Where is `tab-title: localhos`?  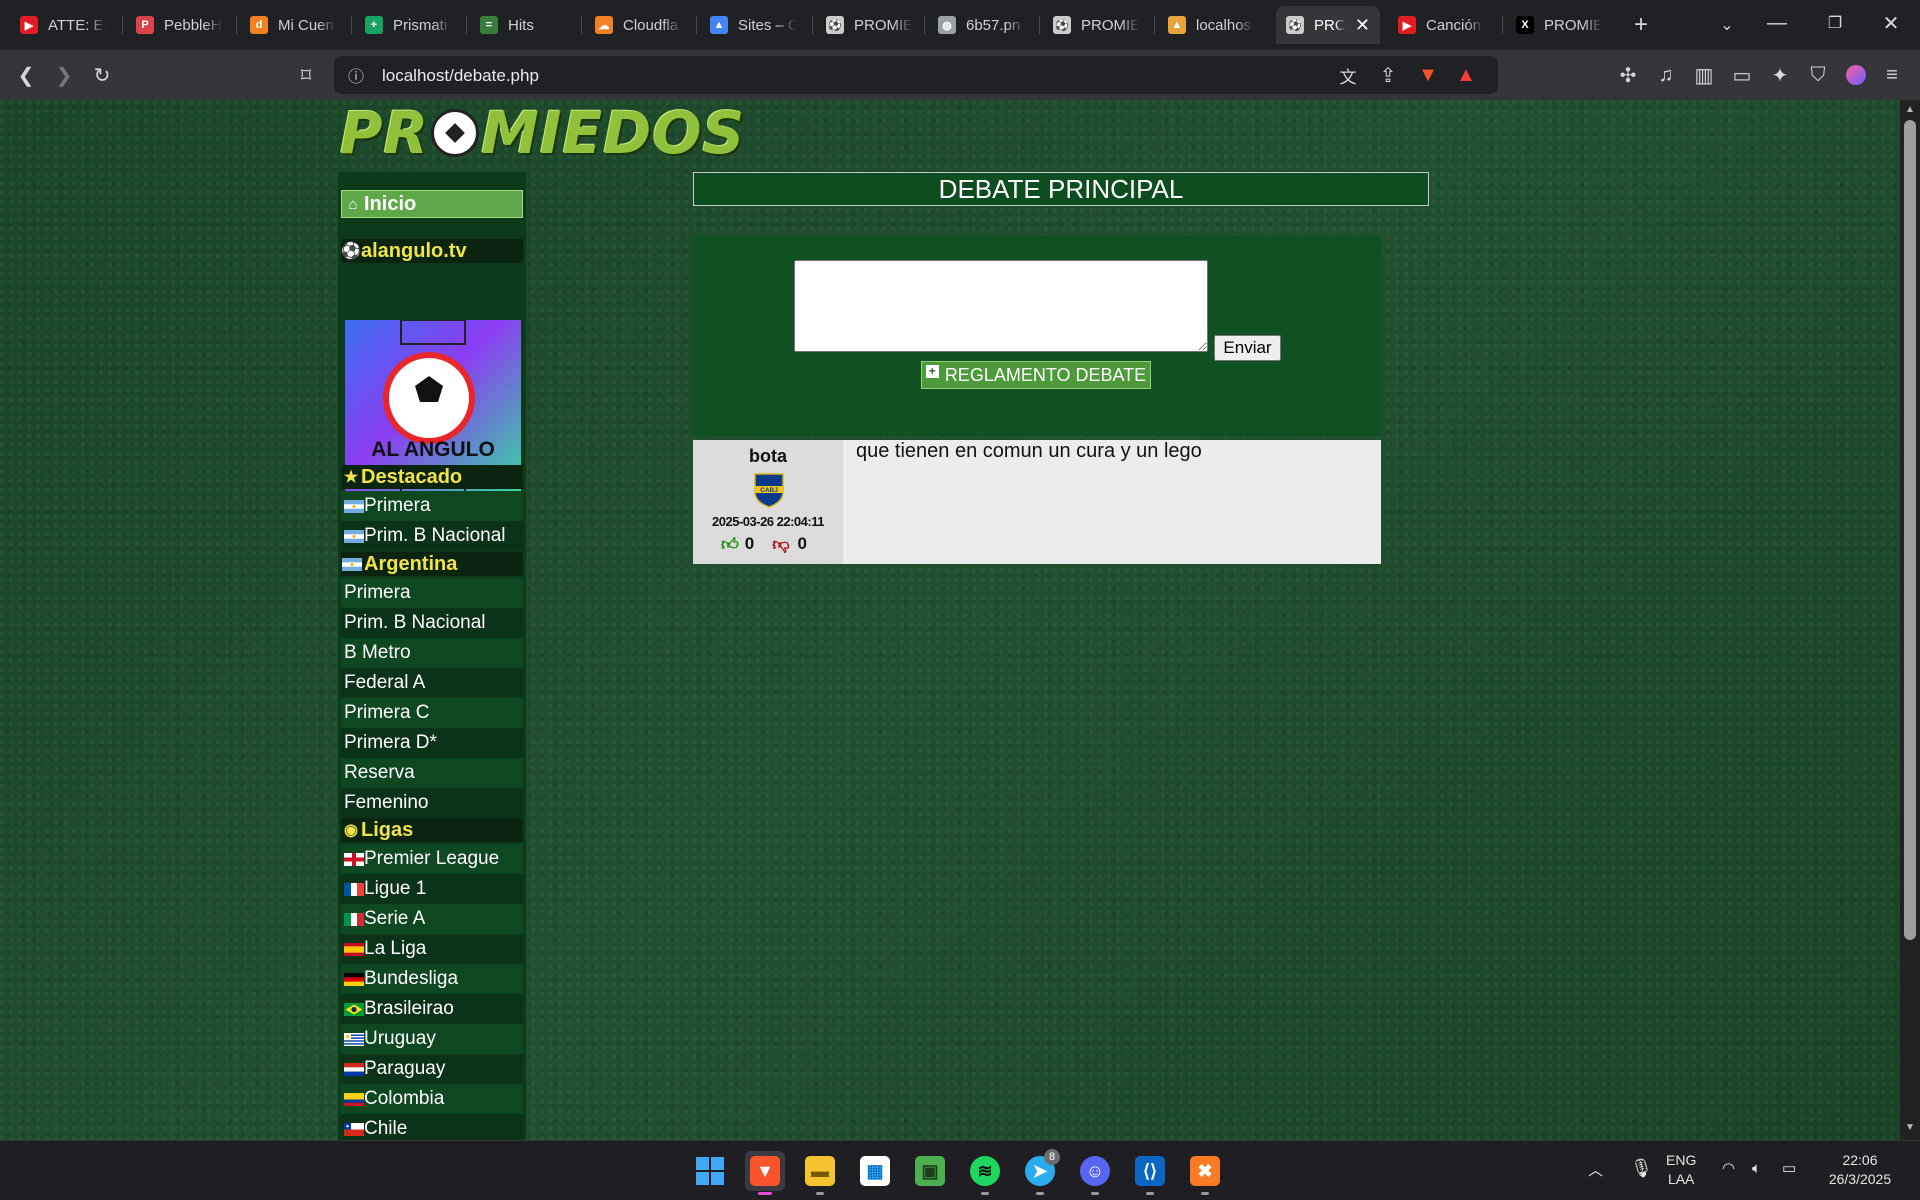
tab-title: localhos is located at coordinates (1224, 25).